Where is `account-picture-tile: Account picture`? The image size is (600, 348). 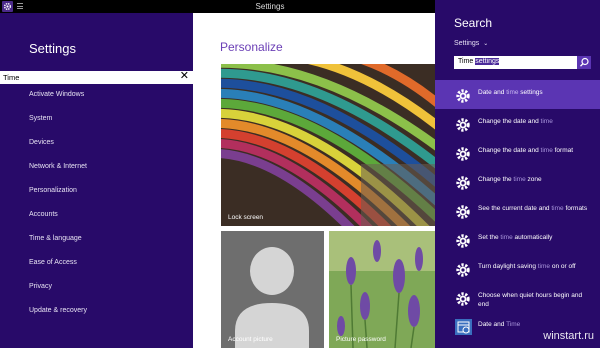
account-picture-tile: Account picture is located at coordinates (272, 289).